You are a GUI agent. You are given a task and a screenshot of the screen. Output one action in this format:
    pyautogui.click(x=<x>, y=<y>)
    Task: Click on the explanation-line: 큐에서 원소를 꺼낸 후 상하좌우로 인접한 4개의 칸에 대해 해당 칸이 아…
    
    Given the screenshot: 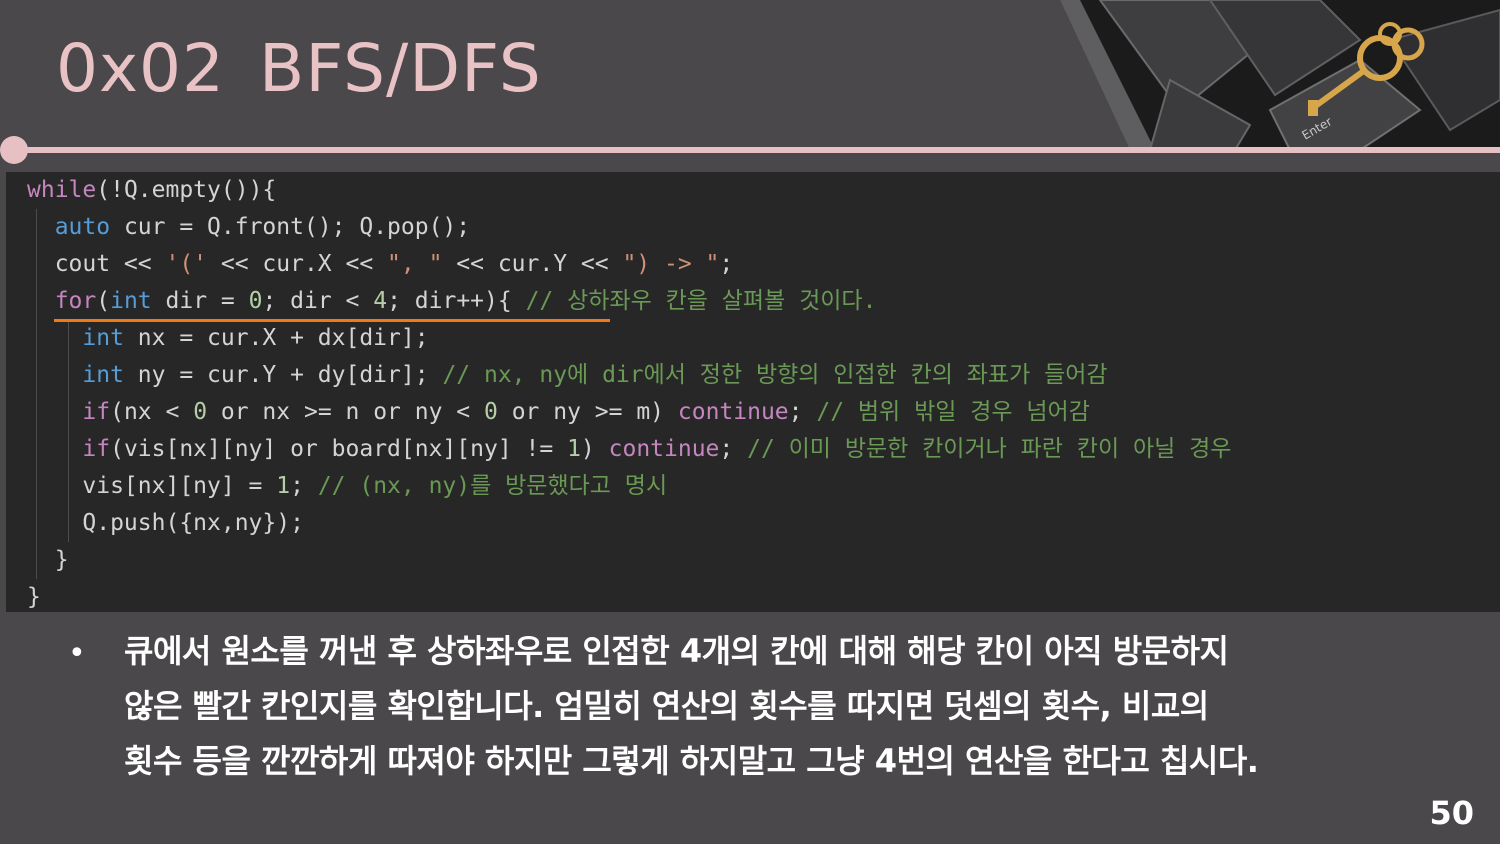 What is the action you would take?
    pyautogui.click(x=676, y=651)
    